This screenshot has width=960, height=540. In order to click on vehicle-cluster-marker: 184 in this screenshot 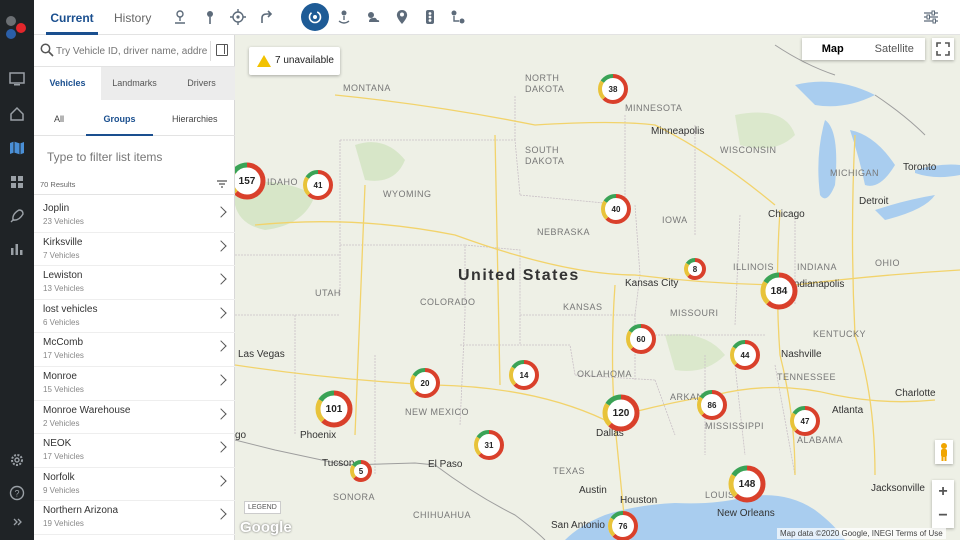, I will do `click(779, 291)`.